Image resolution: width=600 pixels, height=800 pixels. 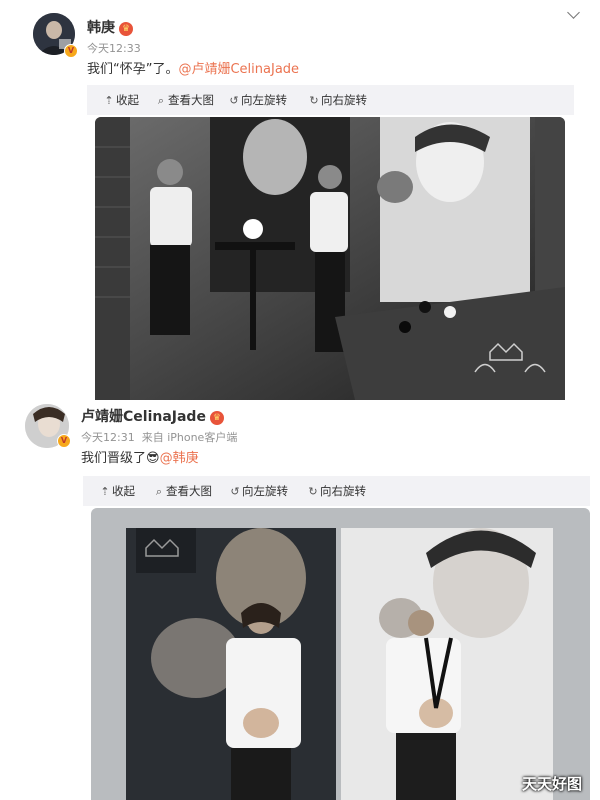 What do you see at coordinates (179, 458) in the screenshot?
I see `mention-link: @韩庚` at bounding box center [179, 458].